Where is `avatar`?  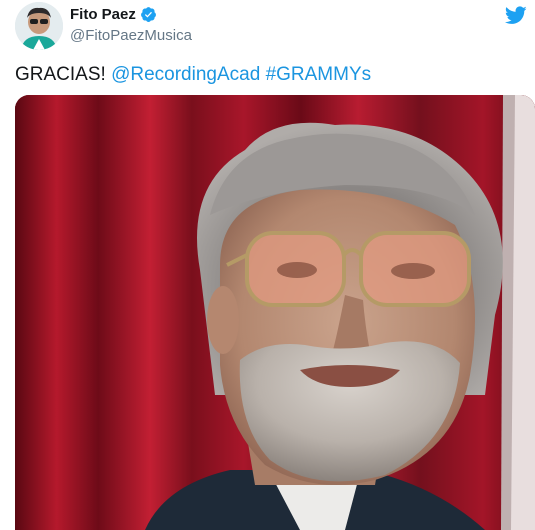 avatar is located at coordinates (39, 26).